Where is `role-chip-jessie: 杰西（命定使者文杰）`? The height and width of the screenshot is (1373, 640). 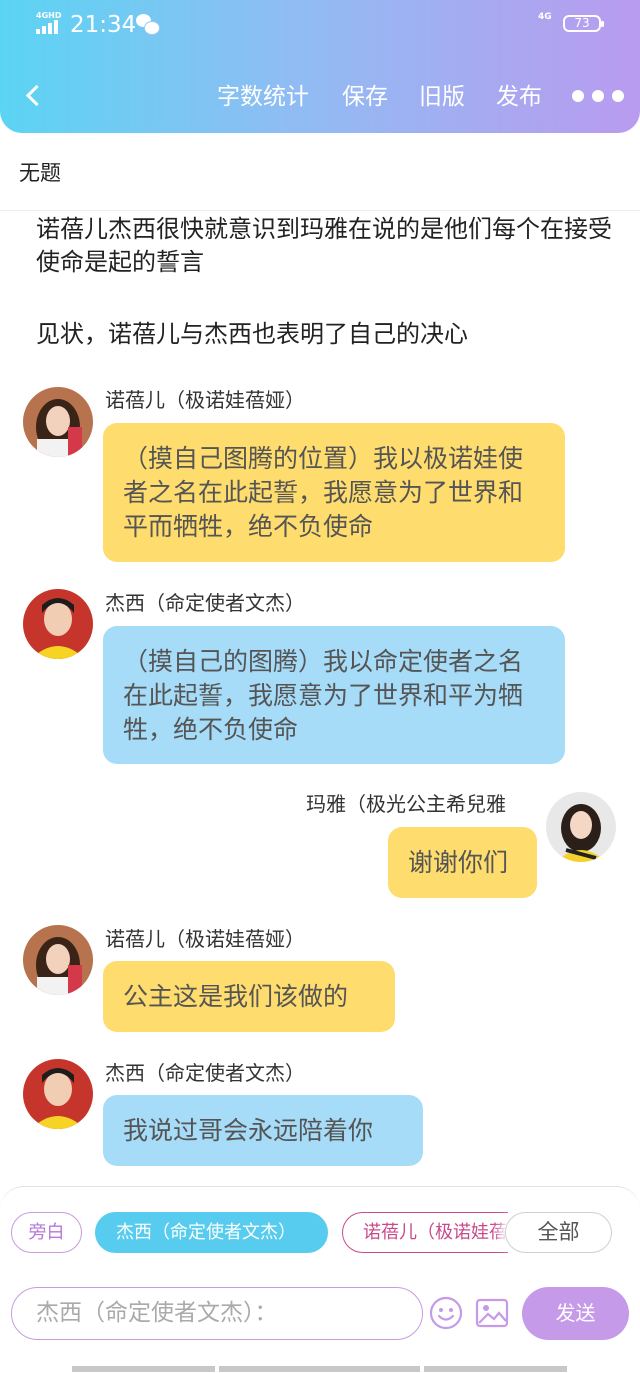 role-chip-jessie: 杰西（命定使者文杰） is located at coordinates (211, 1232).